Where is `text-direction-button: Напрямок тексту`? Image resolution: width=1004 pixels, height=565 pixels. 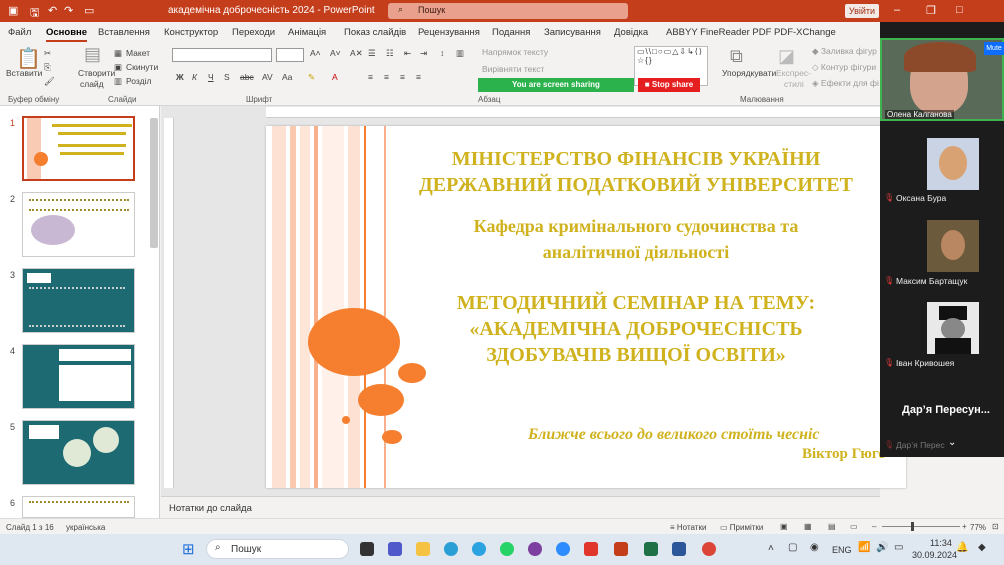
text-direction-button: Напрямок тексту is located at coordinates (515, 52).